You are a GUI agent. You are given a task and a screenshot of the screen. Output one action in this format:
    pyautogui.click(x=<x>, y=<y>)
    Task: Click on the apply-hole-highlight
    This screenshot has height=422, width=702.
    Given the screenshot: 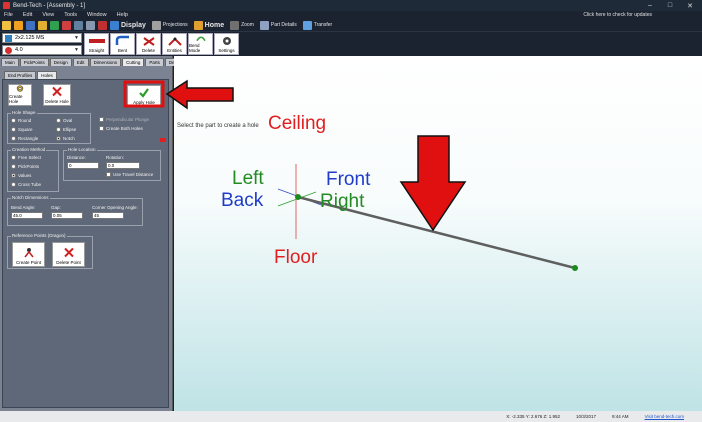 What is the action you would take?
    pyautogui.click(x=144, y=94)
    